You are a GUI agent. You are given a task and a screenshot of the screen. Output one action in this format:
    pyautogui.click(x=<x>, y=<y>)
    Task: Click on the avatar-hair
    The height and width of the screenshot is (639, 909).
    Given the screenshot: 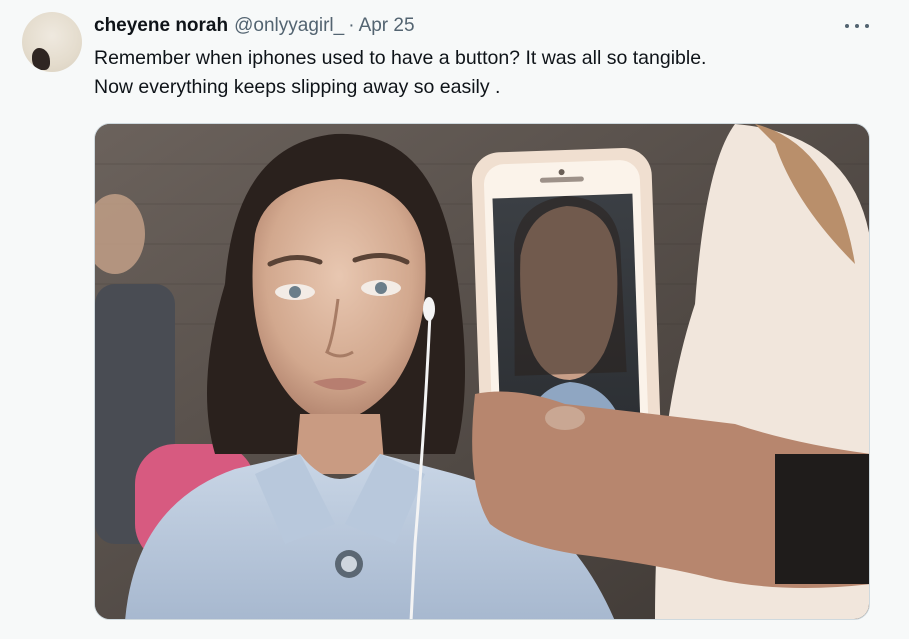 What is the action you would take?
    pyautogui.click(x=41, y=59)
    